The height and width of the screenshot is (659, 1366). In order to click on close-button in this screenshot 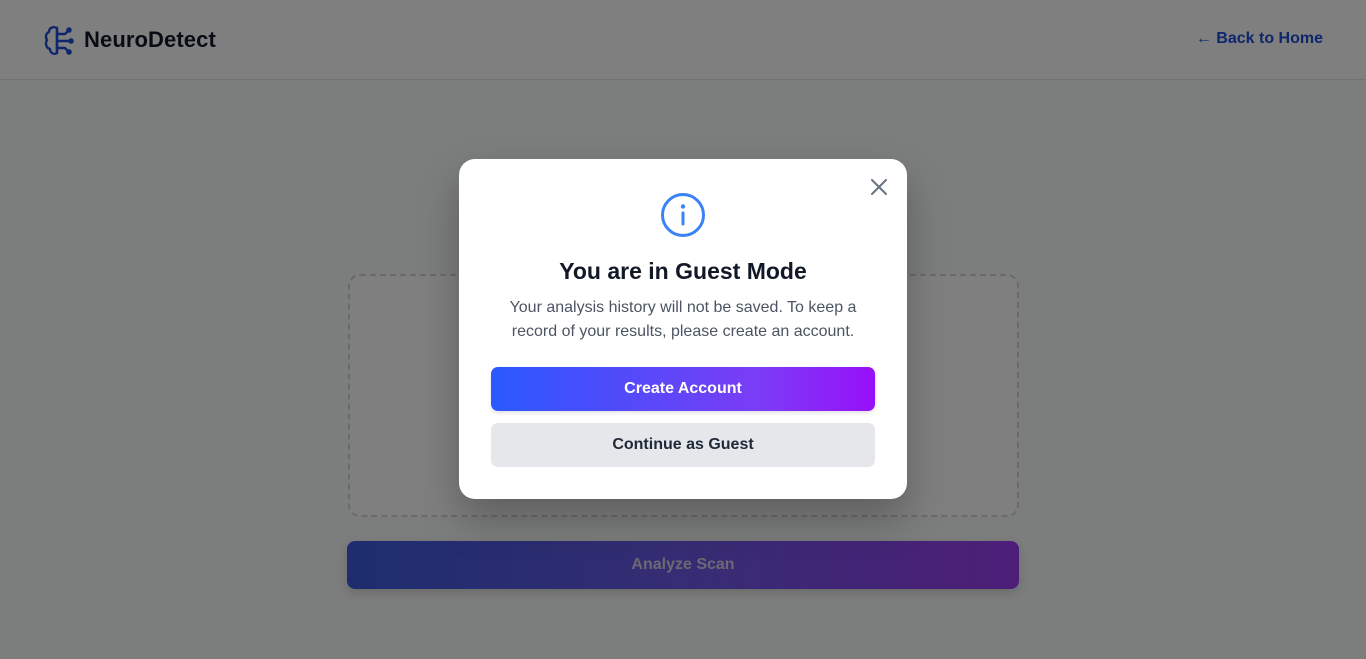, I will do `click(879, 187)`.